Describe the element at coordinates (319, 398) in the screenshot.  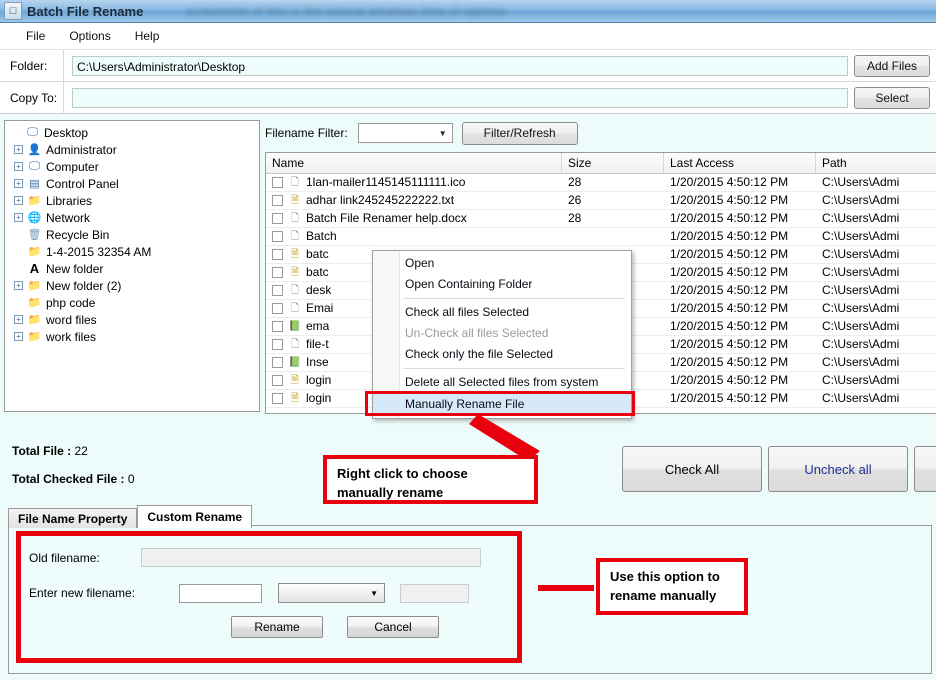
I see `file-name-label: login` at that location.